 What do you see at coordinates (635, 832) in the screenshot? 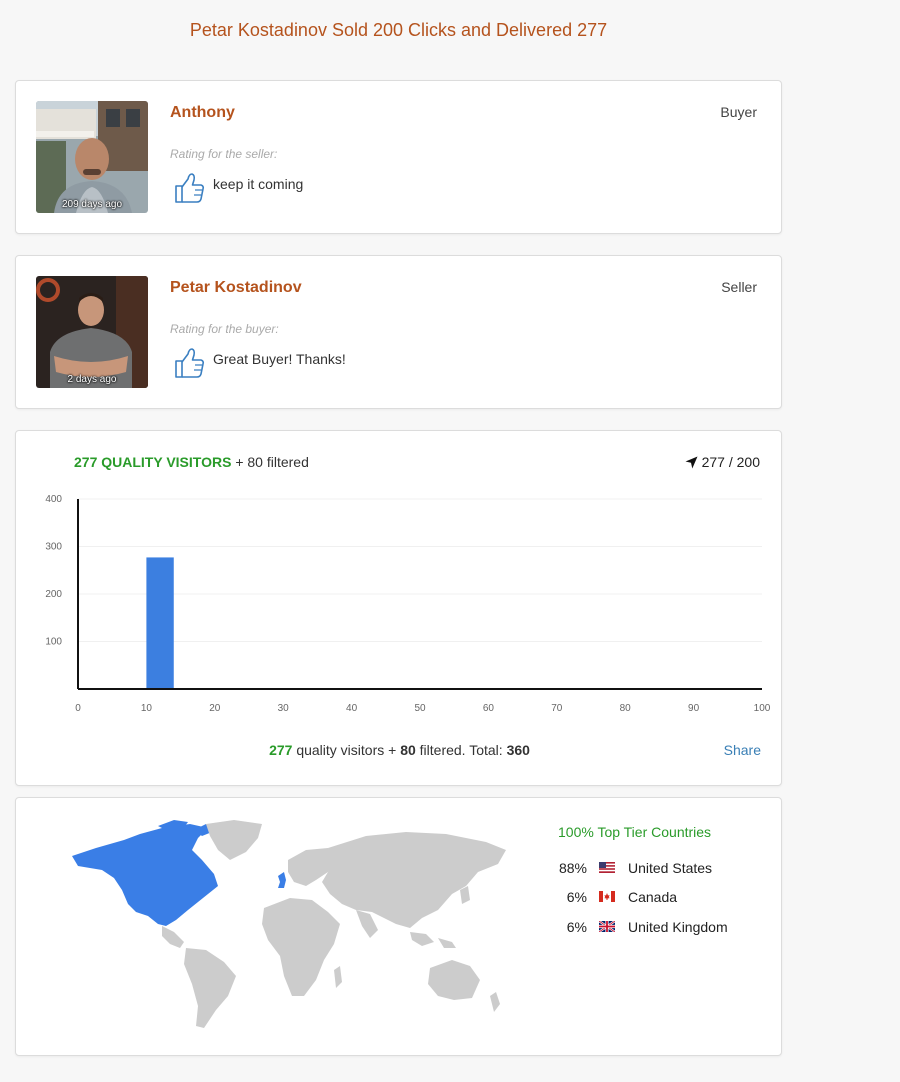
I see `top-tier-title: 100% Top Tier Countries` at bounding box center [635, 832].